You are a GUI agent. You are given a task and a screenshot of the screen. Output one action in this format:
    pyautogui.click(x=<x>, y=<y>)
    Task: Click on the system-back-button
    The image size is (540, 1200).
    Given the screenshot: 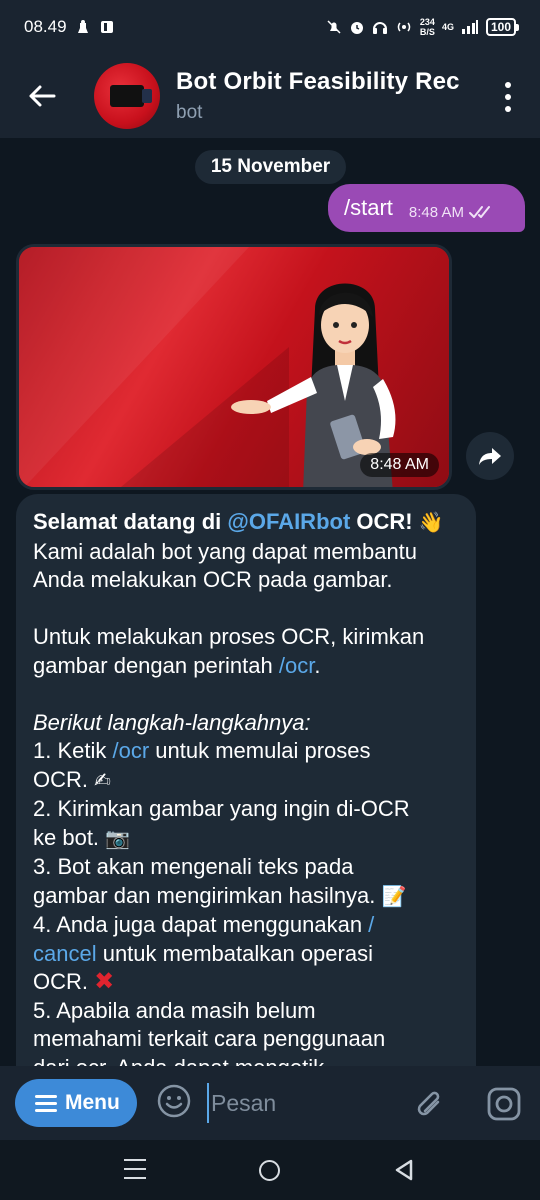 What is the action you would take?
    pyautogui.click(x=404, y=1172)
    